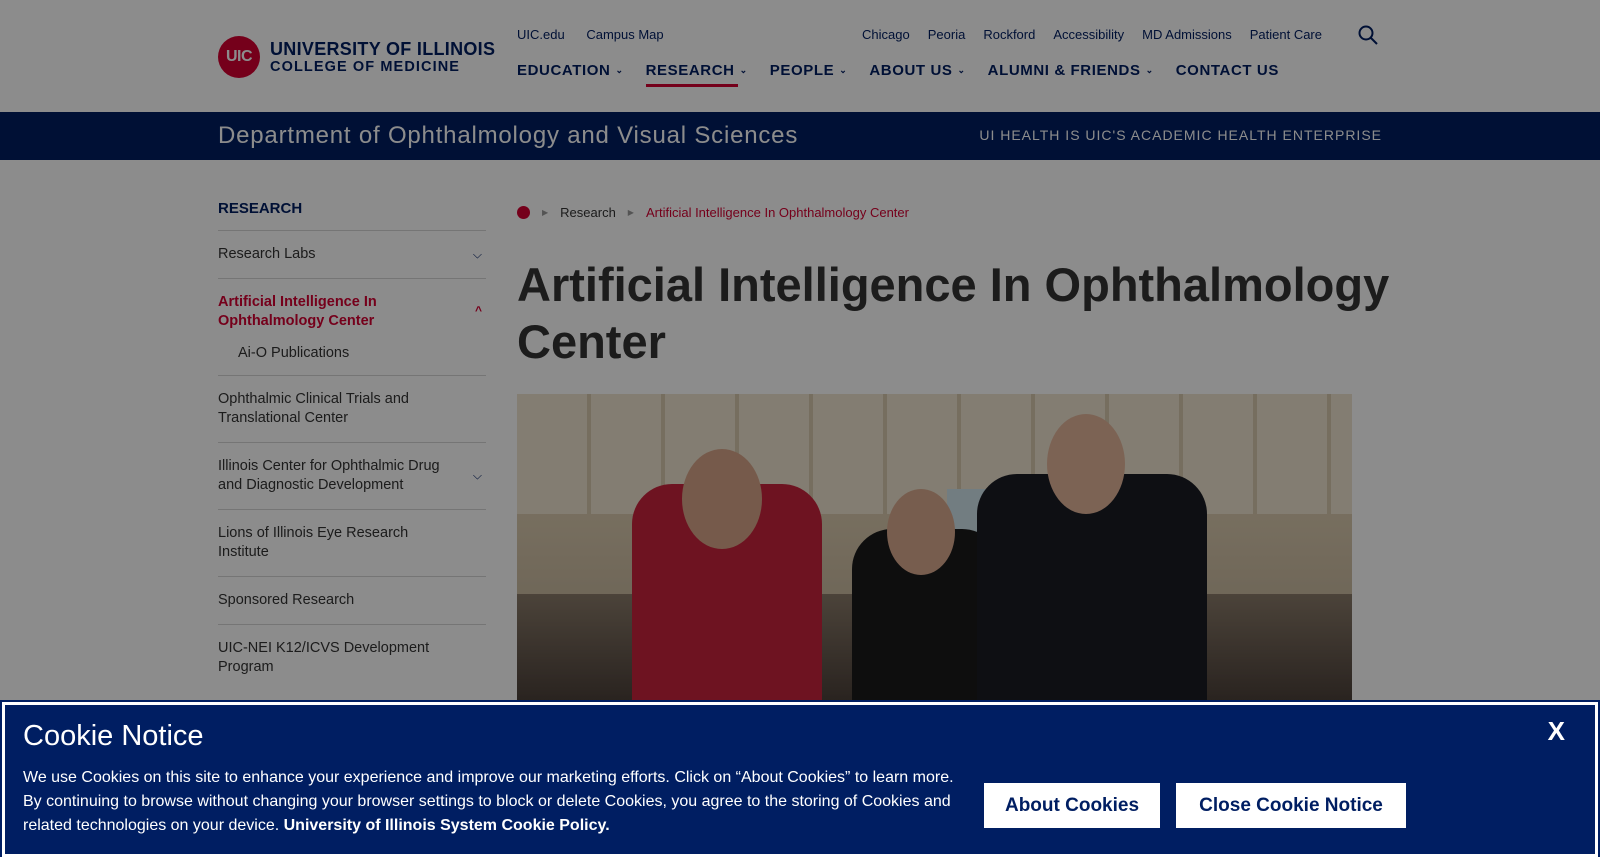 The height and width of the screenshot is (857, 1600). What do you see at coordinates (1072, 805) in the screenshot?
I see `about-cookies-button: About Cookies` at bounding box center [1072, 805].